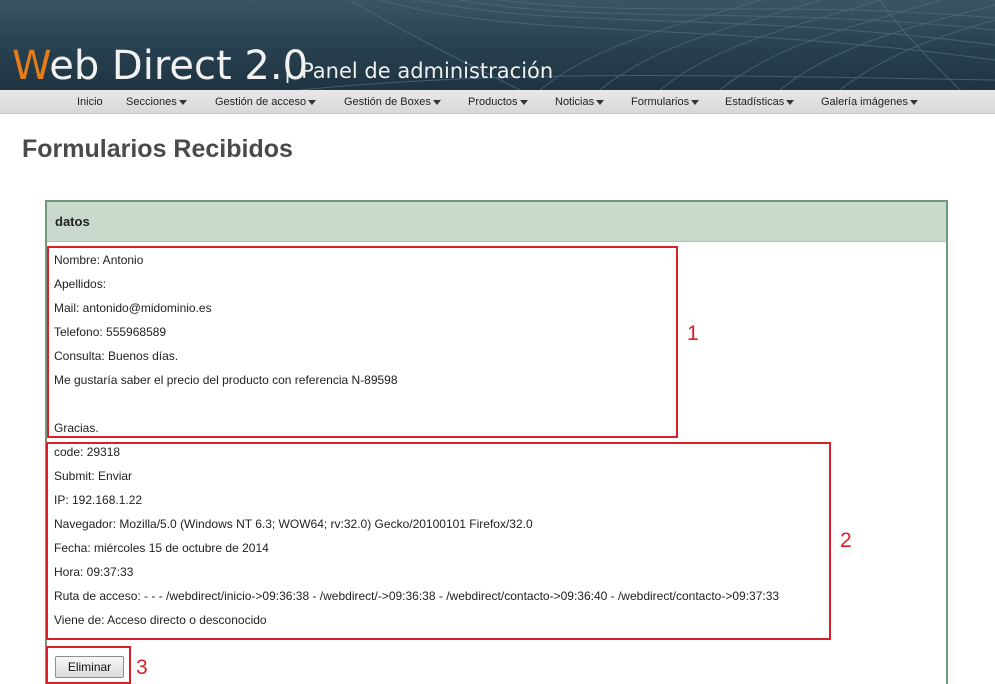 This screenshot has height=684, width=995. What do you see at coordinates (755, 102) in the screenshot?
I see `nav-item-label: Estadísticas` at bounding box center [755, 102].